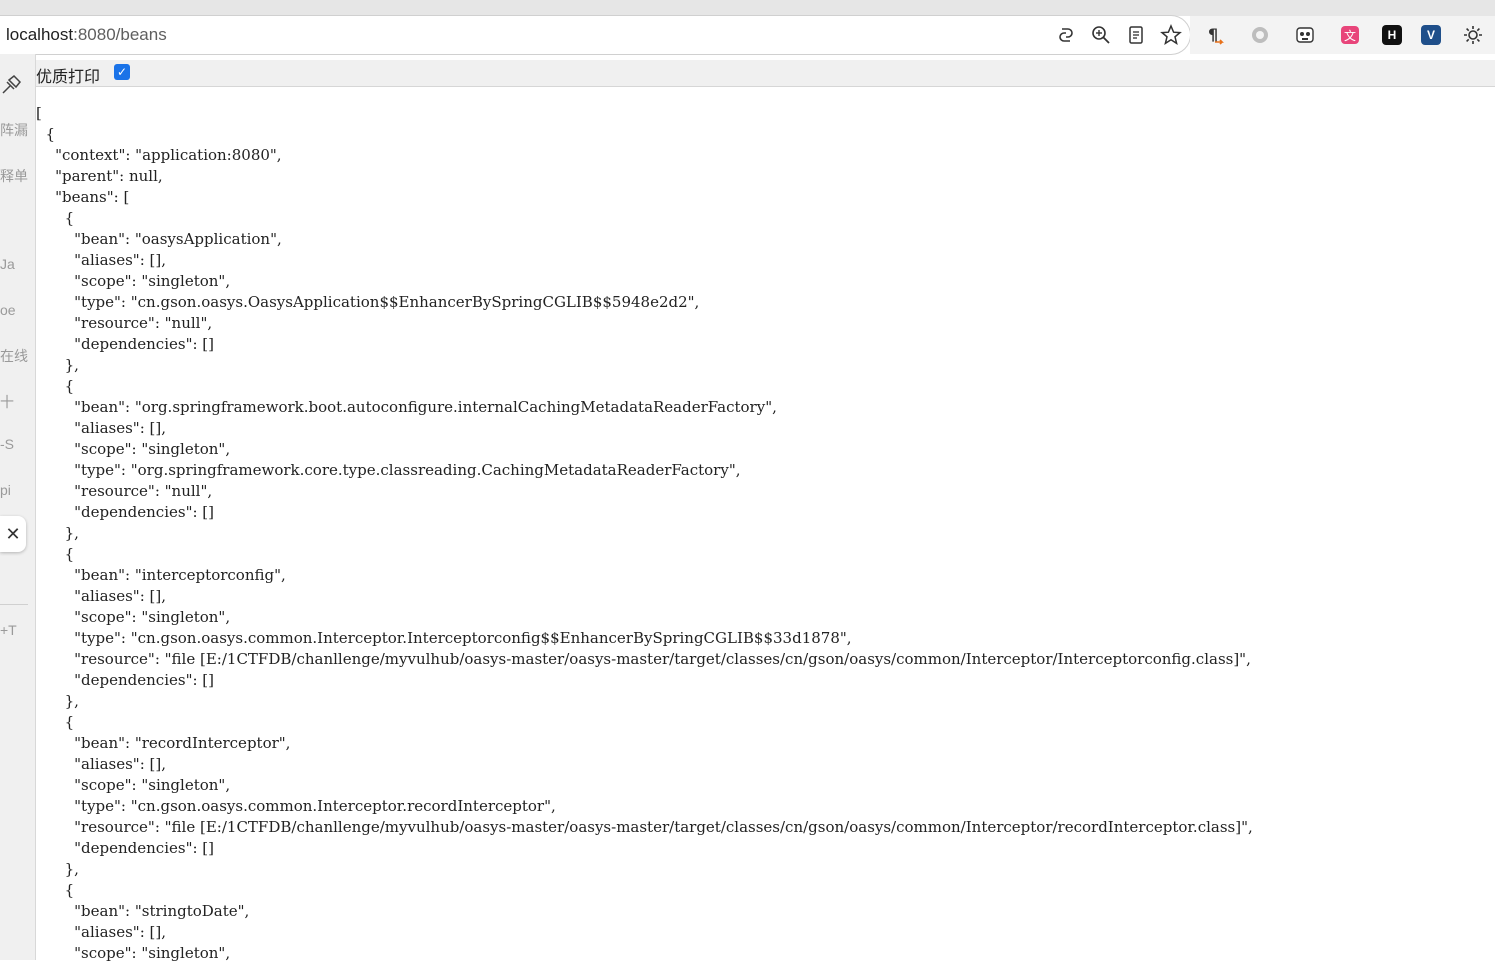 The height and width of the screenshot is (964, 1495). What do you see at coordinates (17, 444) in the screenshot?
I see `side-item-6: -S` at bounding box center [17, 444].